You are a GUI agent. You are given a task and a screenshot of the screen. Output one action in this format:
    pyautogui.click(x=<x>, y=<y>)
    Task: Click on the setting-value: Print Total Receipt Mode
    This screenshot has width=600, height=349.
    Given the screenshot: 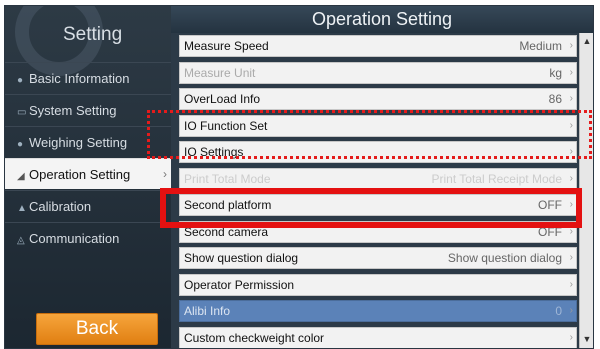 What is the action you would take?
    pyautogui.click(x=496, y=178)
    